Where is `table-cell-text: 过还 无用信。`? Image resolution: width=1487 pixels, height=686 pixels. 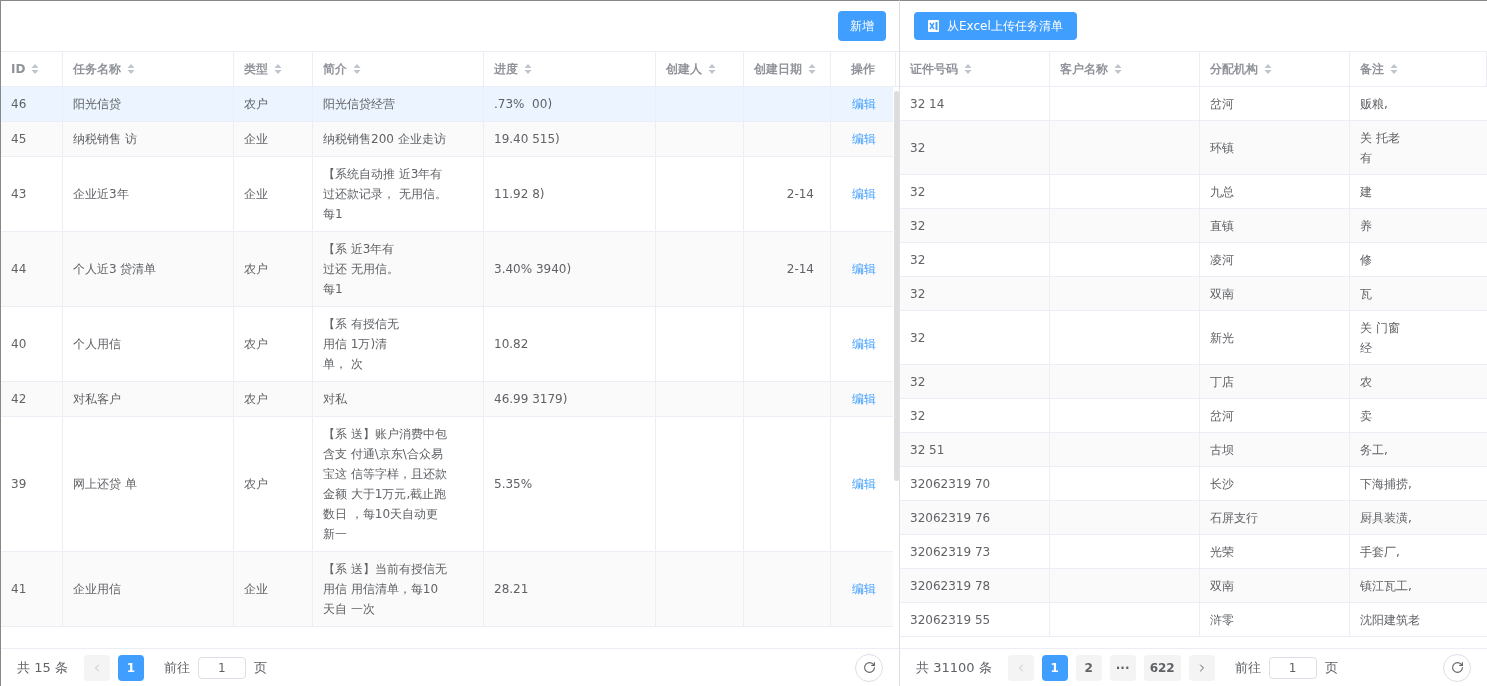
table-cell-text: 过还 无用信。 is located at coordinates (361, 269).